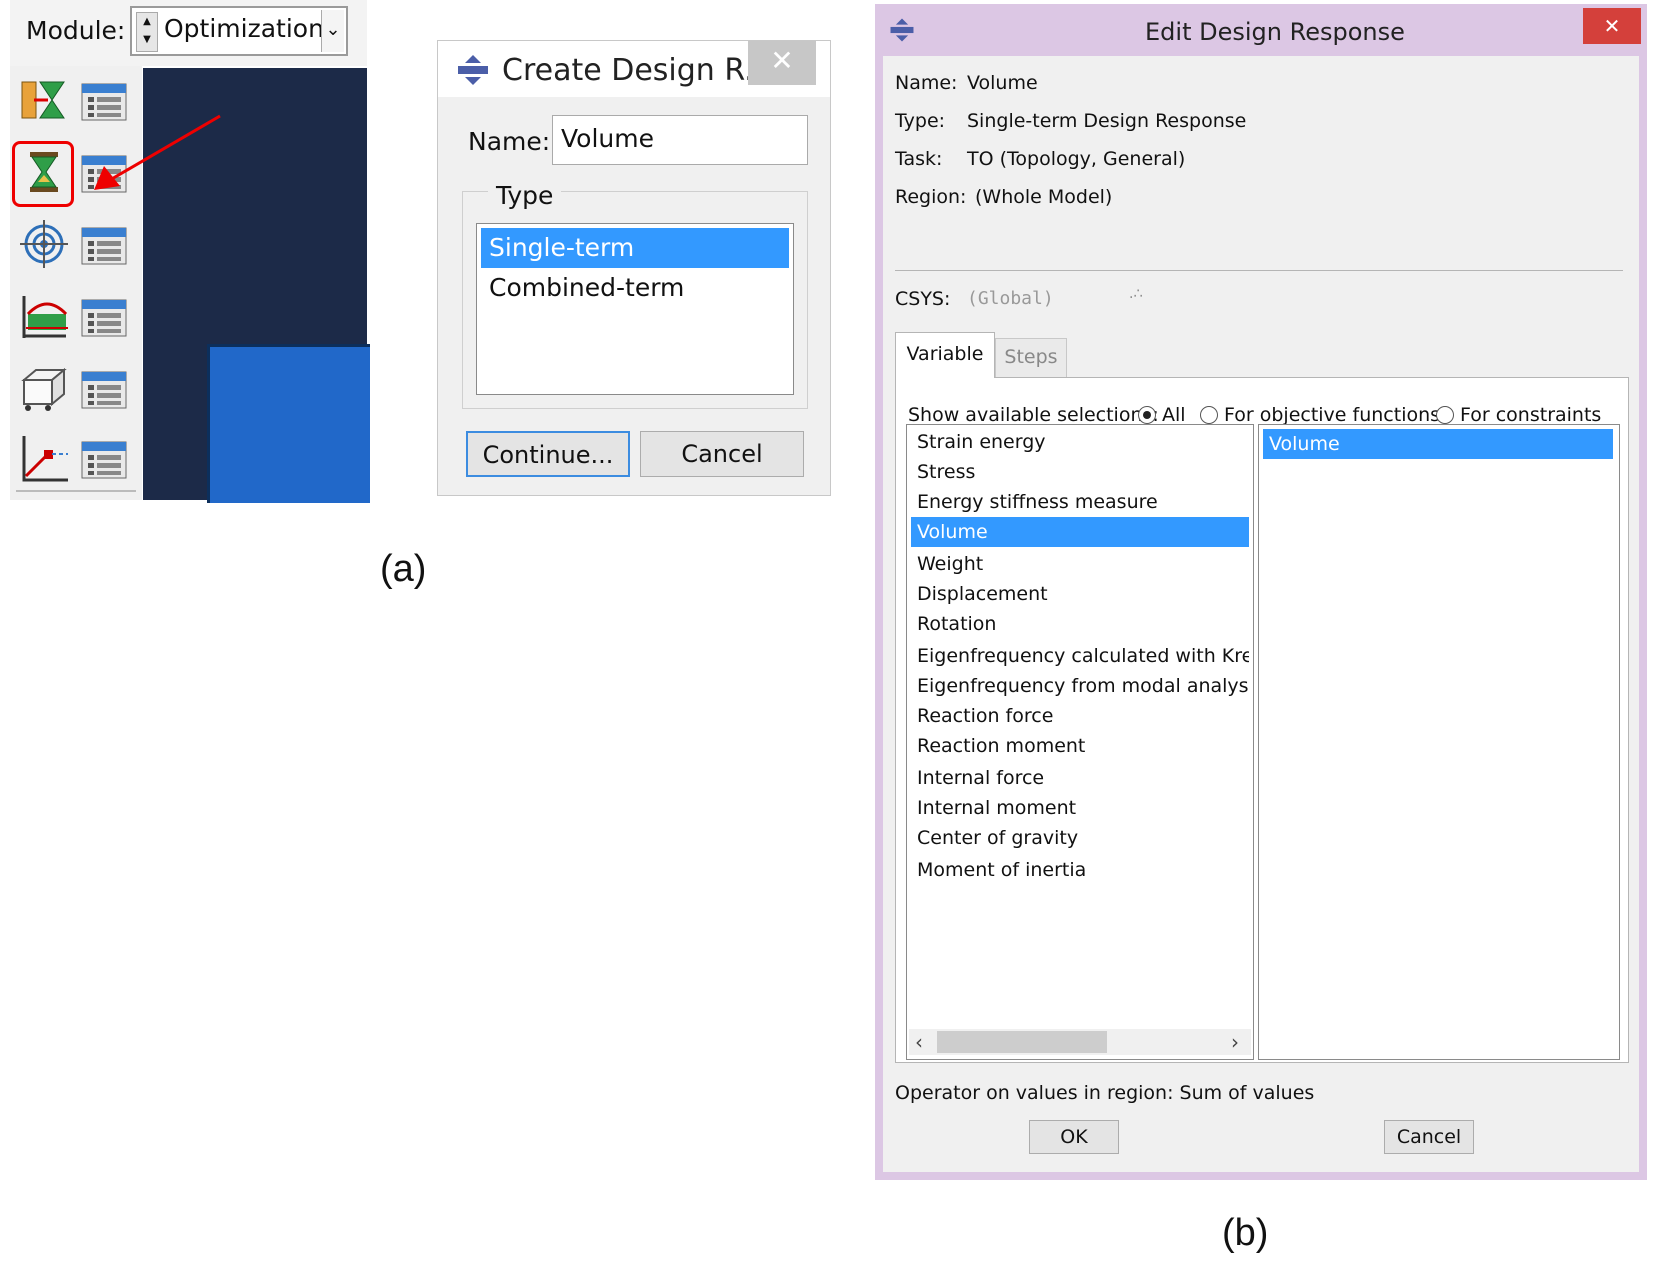  What do you see at coordinates (1080, 686) in the screenshot?
I see `list-item: Eigenfrequency from modal analysis` at bounding box center [1080, 686].